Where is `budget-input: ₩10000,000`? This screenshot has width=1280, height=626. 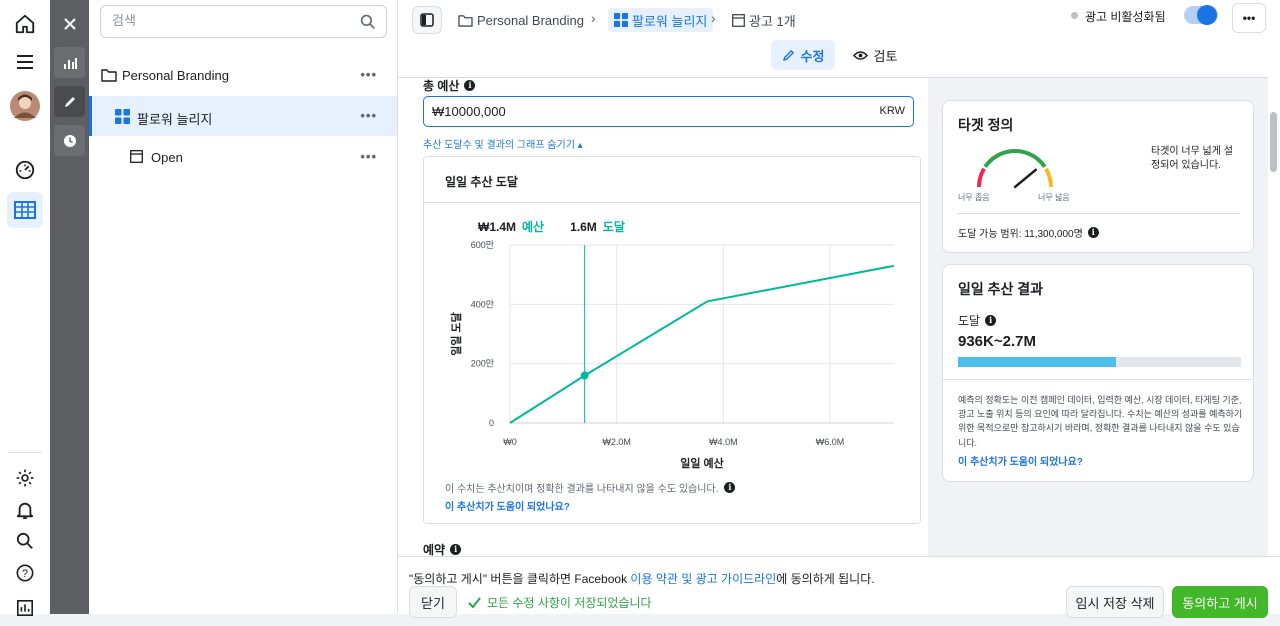 budget-input: ₩10000,000 is located at coordinates (469, 111).